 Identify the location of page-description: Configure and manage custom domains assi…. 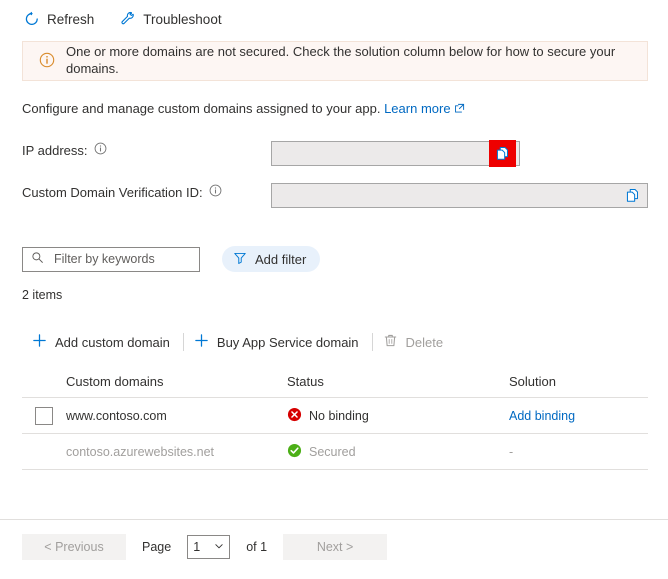
(345, 109).